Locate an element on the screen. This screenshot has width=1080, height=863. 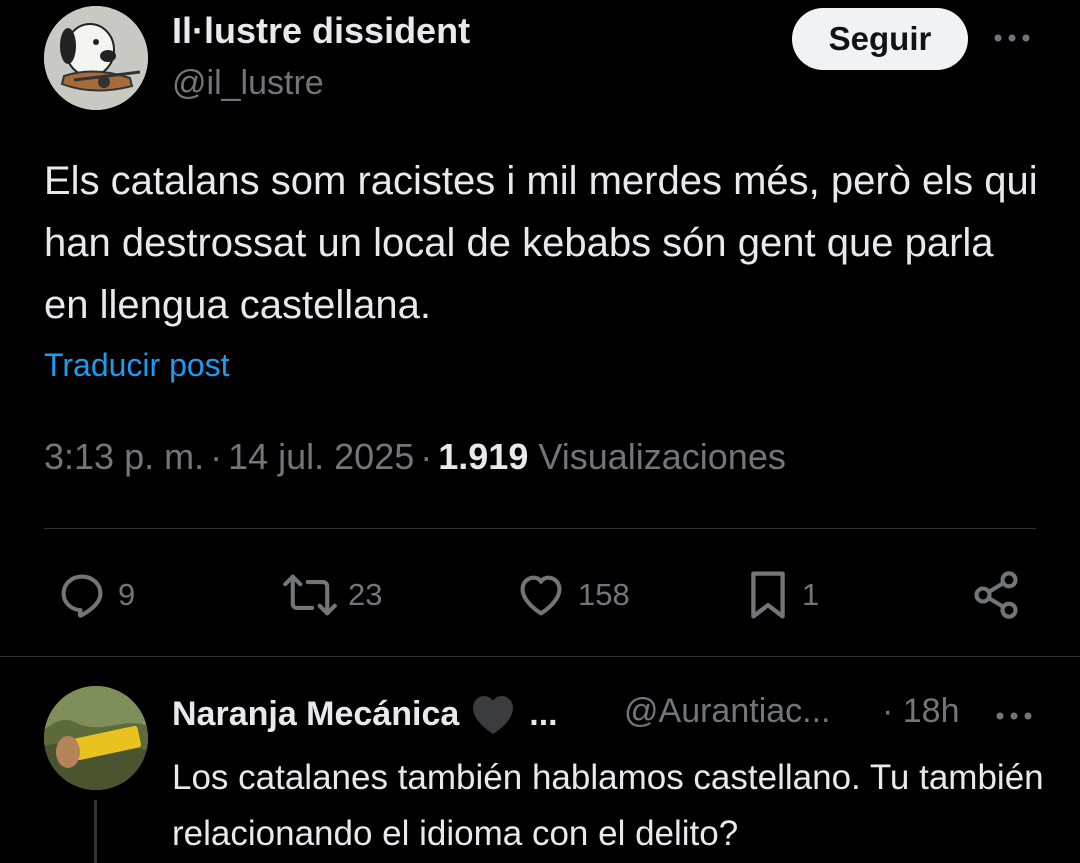
more-options-button is located at coordinates (1012, 38).